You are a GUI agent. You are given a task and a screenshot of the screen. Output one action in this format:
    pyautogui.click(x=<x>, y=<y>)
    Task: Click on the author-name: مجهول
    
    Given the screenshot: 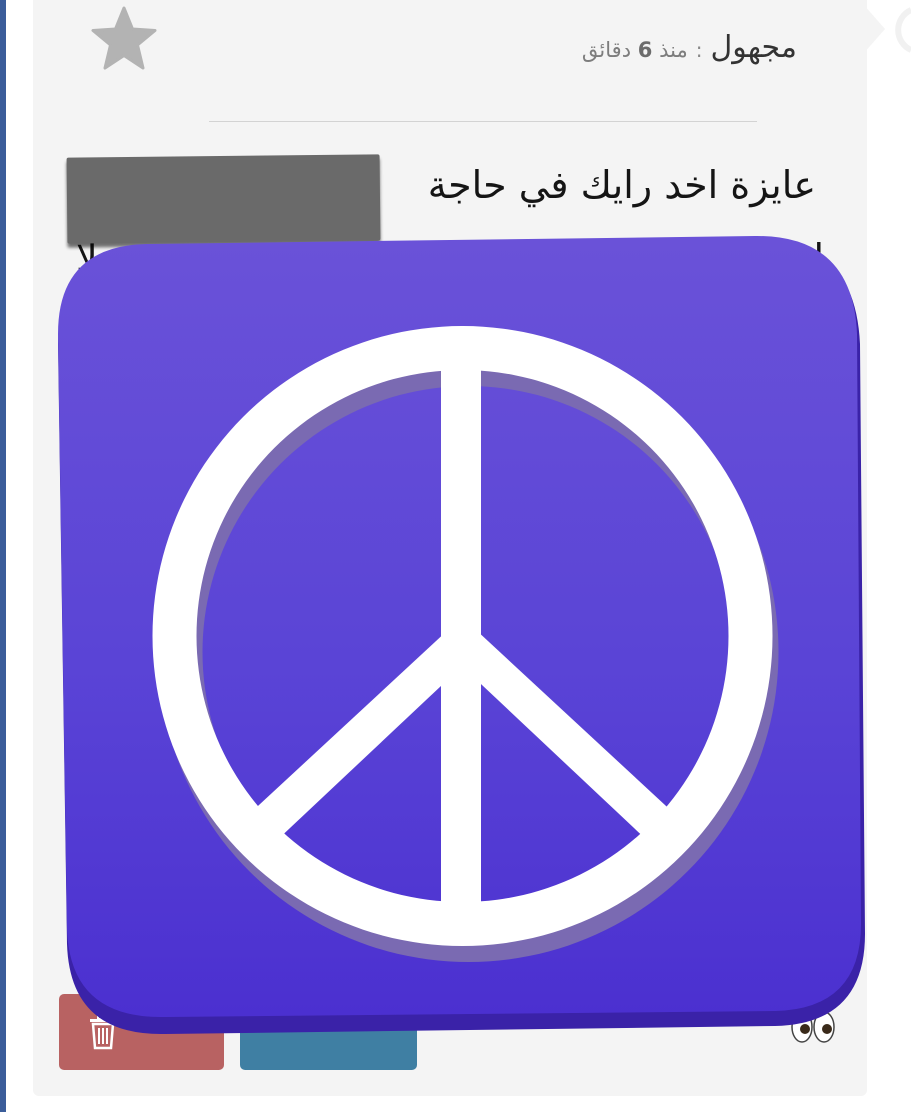 What is the action you would take?
    pyautogui.click(x=753, y=47)
    